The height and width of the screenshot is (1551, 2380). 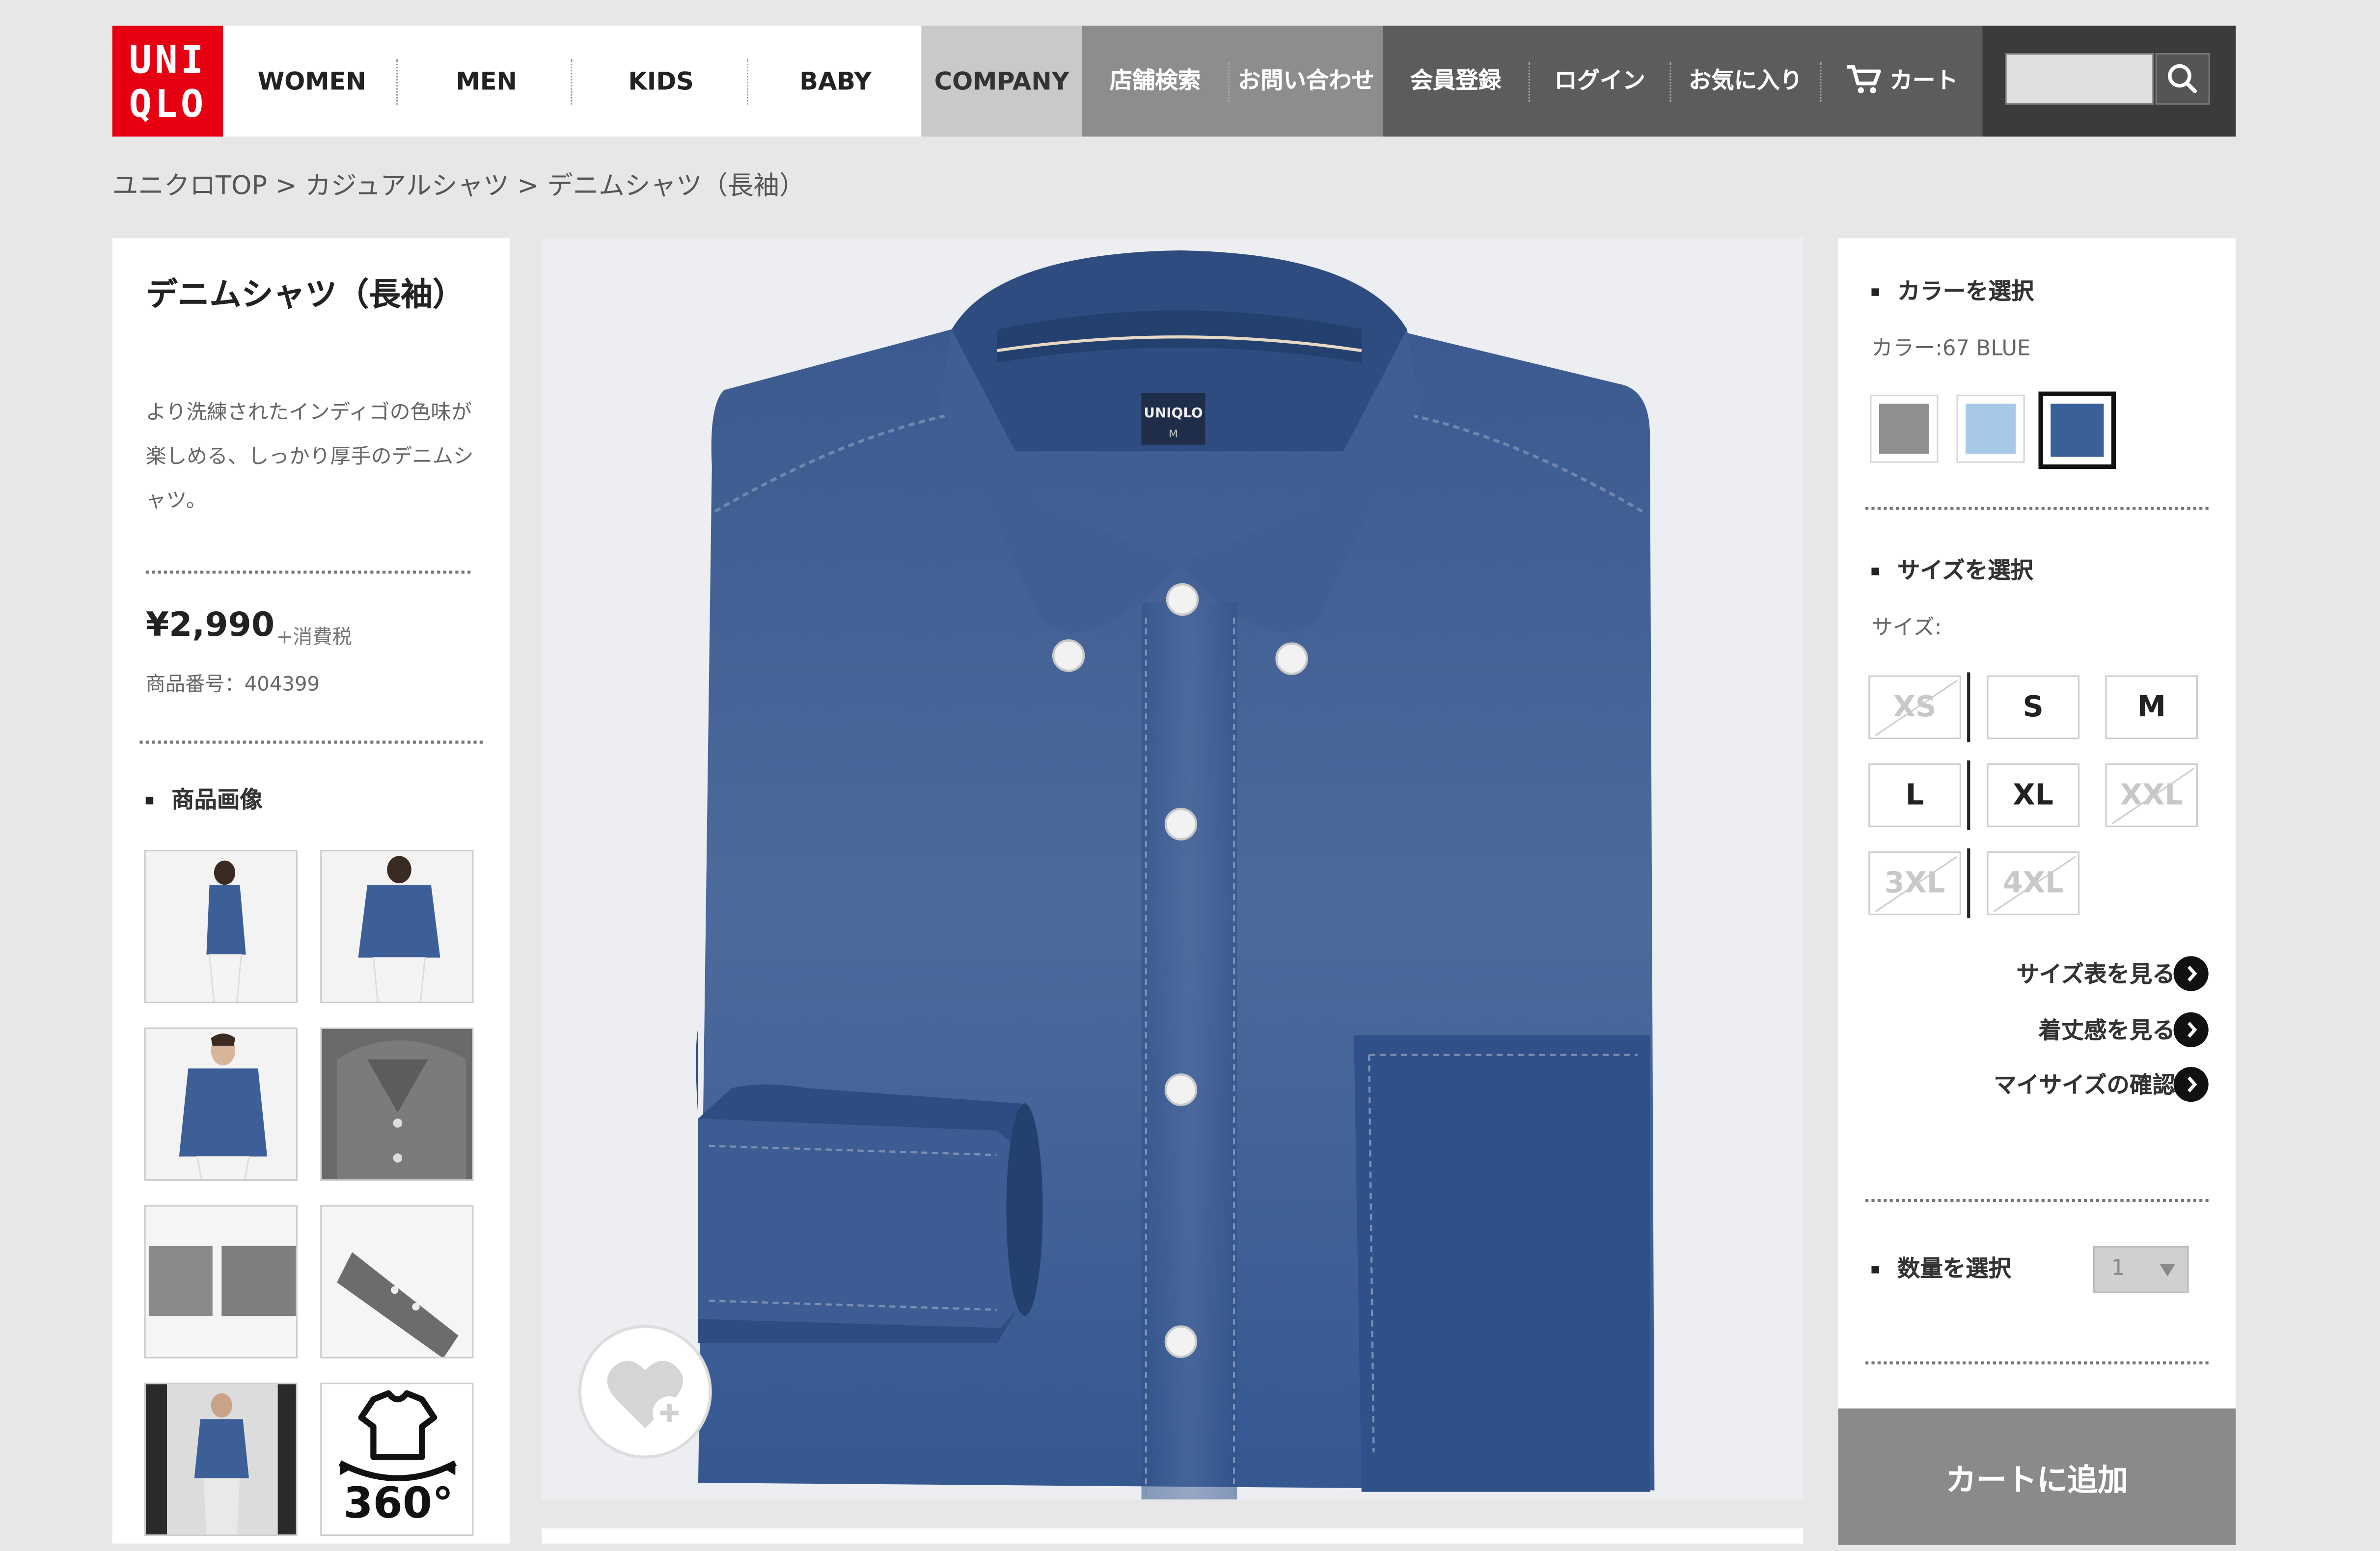 What do you see at coordinates (1965, 291) in the screenshot?
I see `color-heading-label: カラーを選択` at bounding box center [1965, 291].